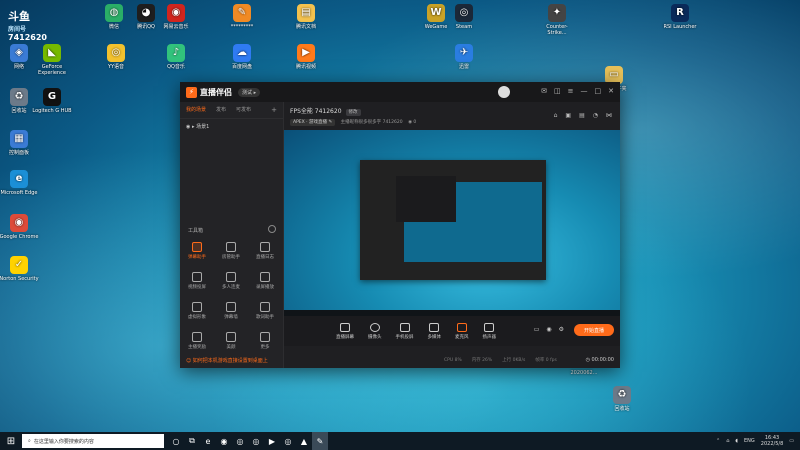 Image resolution: width=800 pixels, height=450 pixels. What do you see at coordinates (736, 441) in the screenshot?
I see `tray-volume-icon: ◖` at bounding box center [736, 441].